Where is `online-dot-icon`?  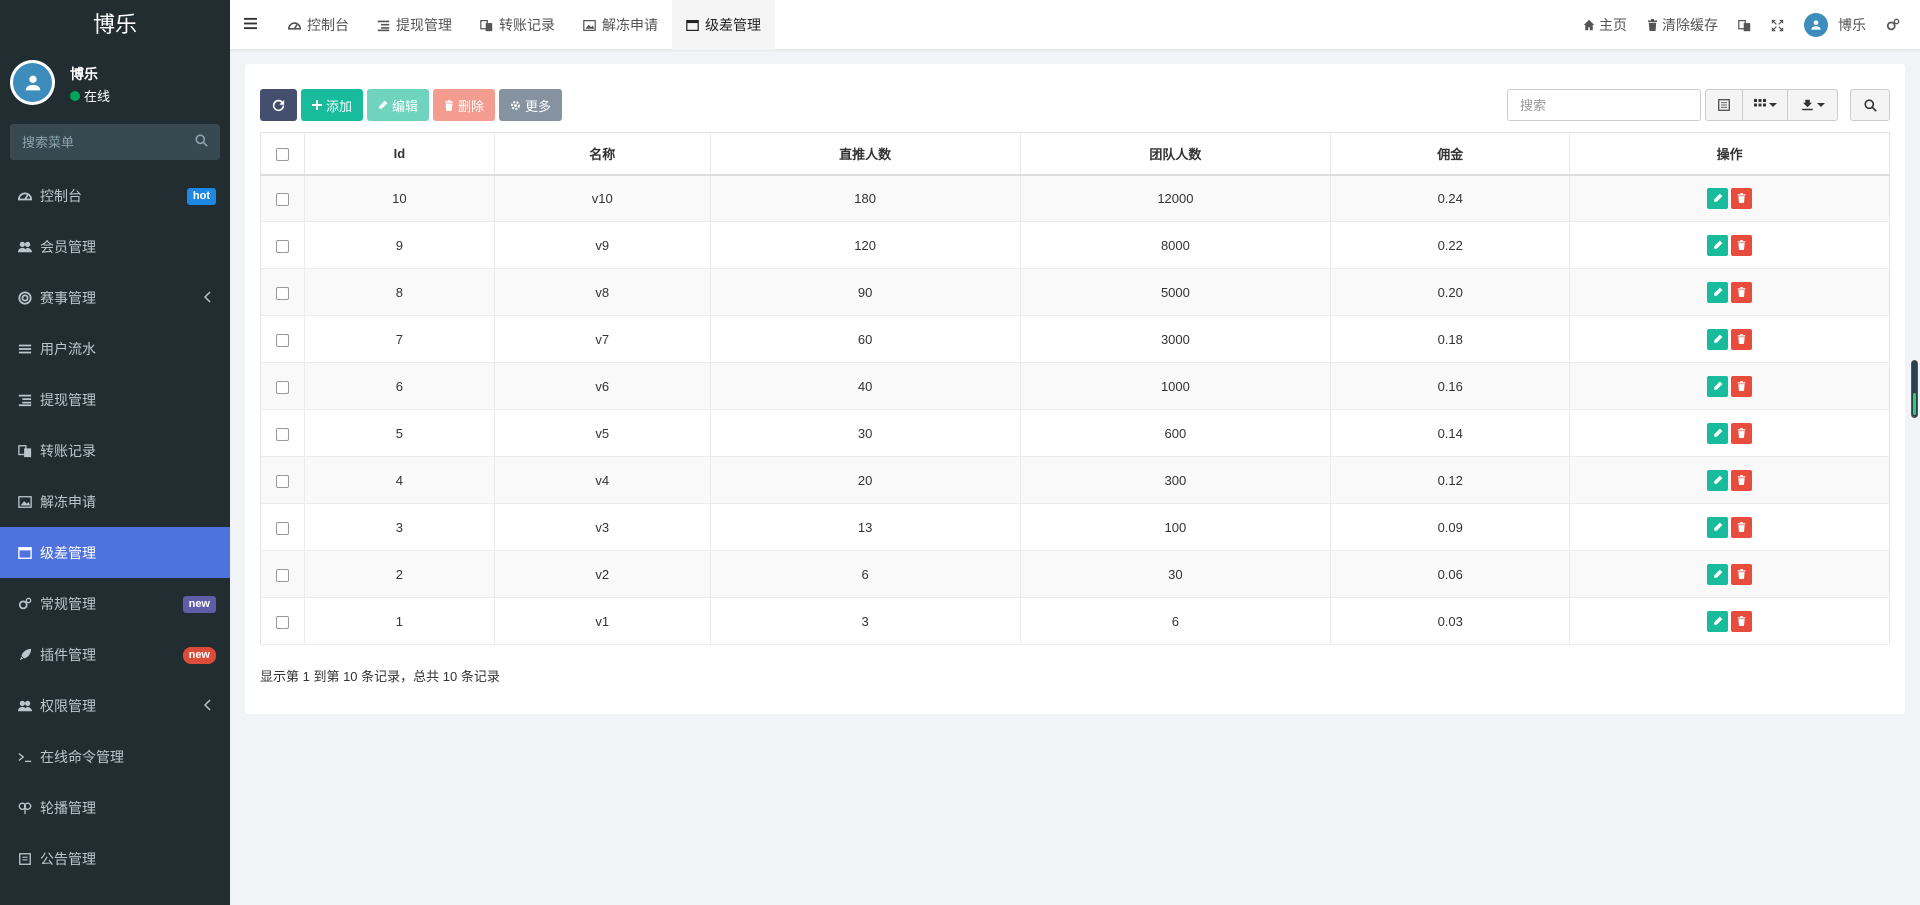 online-dot-icon is located at coordinates (75, 95).